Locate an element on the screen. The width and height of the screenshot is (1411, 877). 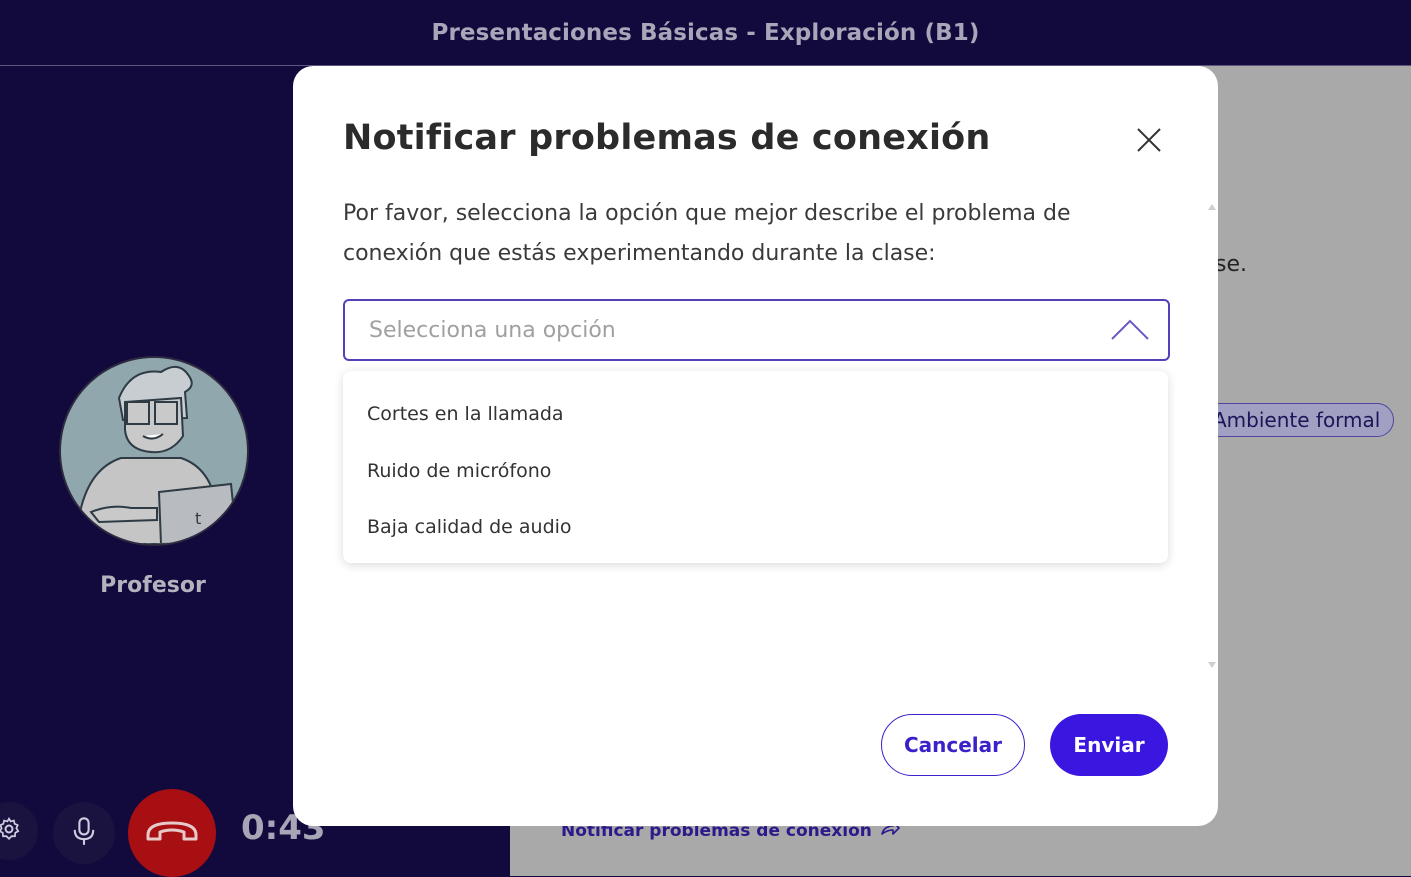
chevron-up-icon is located at coordinates (1130, 332).